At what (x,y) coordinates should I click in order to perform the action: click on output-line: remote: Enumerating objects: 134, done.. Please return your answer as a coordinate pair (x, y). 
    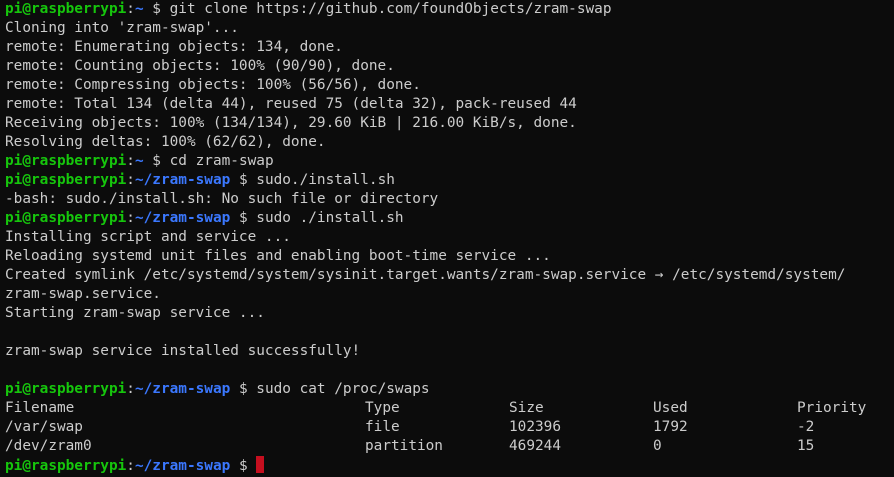
    Looking at the image, I should click on (174, 47).